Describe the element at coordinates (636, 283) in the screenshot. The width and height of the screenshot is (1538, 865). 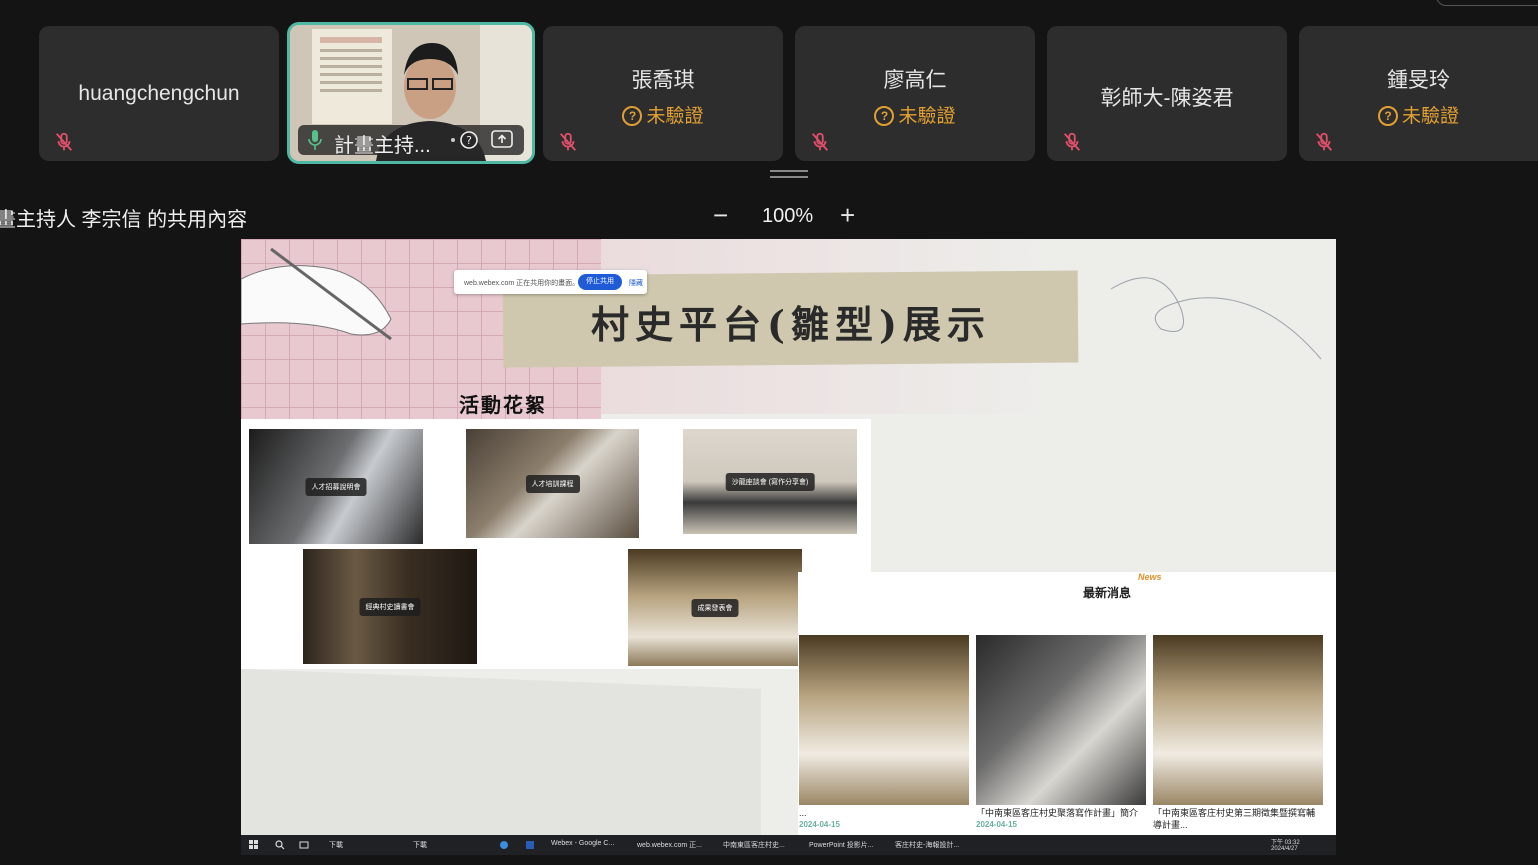
I see `hide-notice-link: 隱藏` at that location.